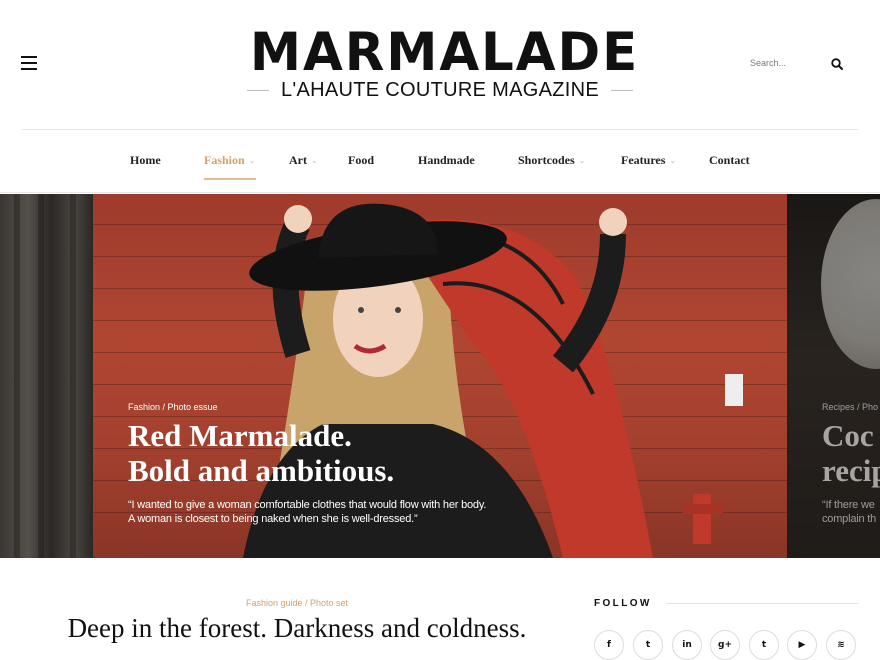  What do you see at coordinates (609, 645) in the screenshot?
I see `facebook-icon: f` at bounding box center [609, 645].